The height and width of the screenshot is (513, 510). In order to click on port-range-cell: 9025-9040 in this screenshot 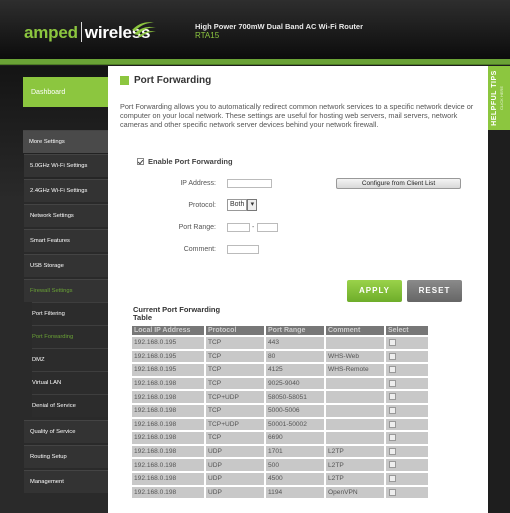, I will do `click(295, 383)`.